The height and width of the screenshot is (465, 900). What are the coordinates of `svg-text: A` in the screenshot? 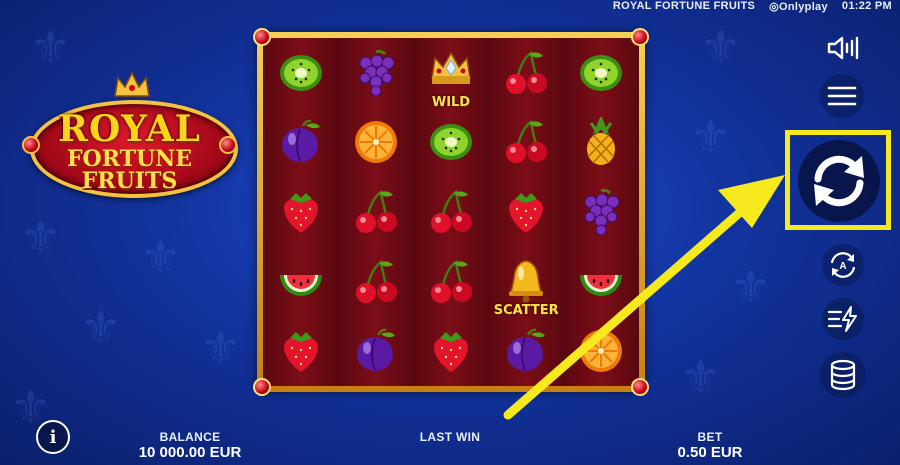 It's located at (842, 266).